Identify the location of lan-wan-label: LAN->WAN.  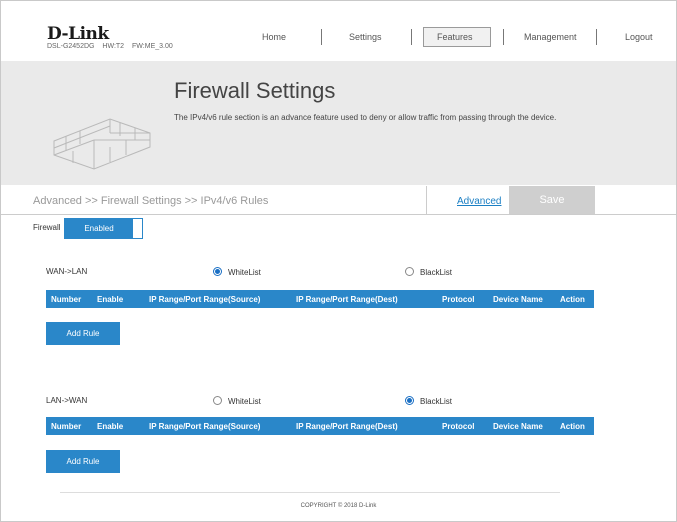
(67, 400).